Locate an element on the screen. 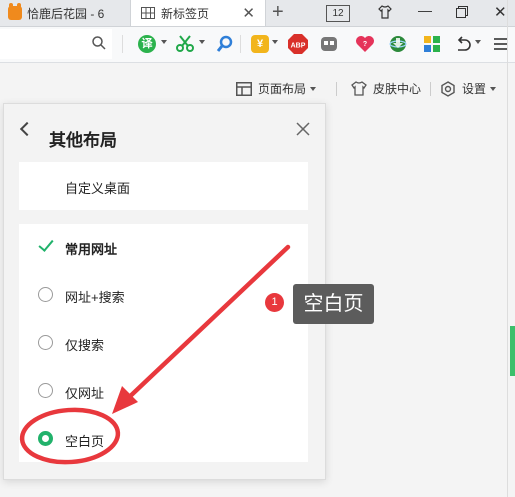 The width and height of the screenshot is (515, 497). side-green-tab is located at coordinates (512, 351).